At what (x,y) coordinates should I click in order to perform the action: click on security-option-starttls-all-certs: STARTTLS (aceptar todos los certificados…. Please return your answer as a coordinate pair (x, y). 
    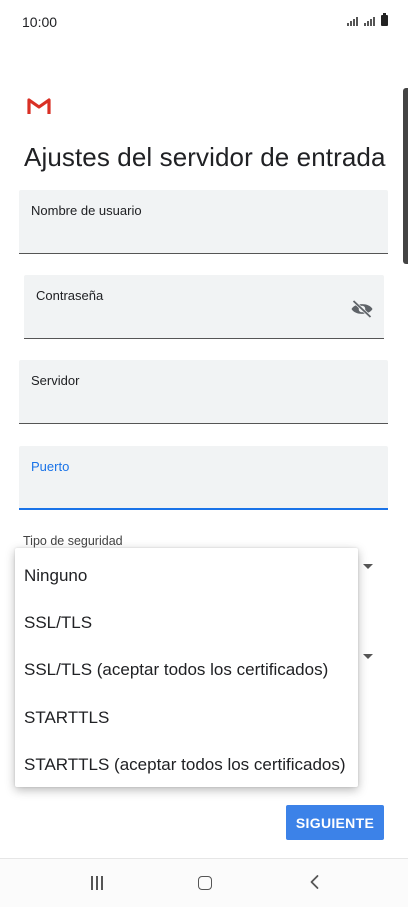
    Looking at the image, I should click on (185, 765).